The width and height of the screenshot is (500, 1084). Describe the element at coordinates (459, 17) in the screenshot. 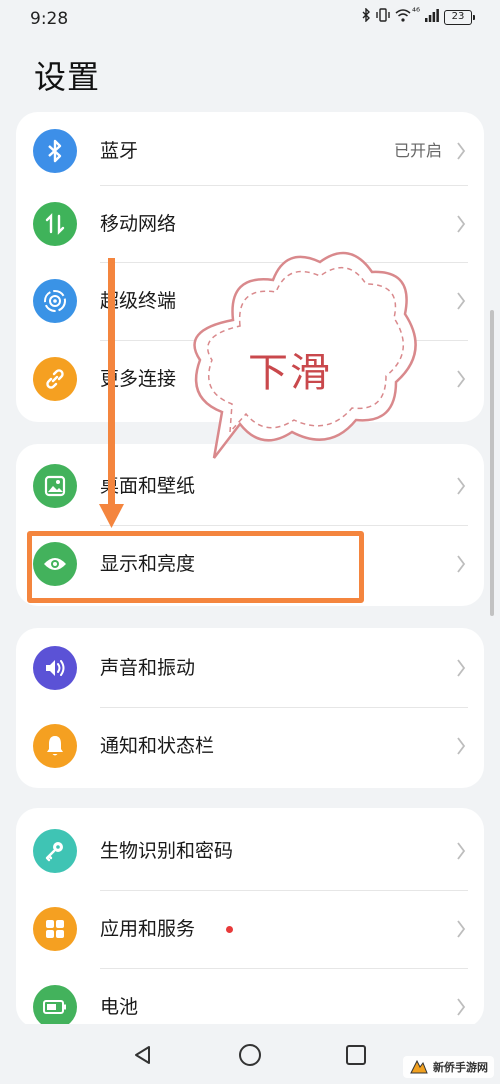

I see `battery-status-icon: 23` at that location.